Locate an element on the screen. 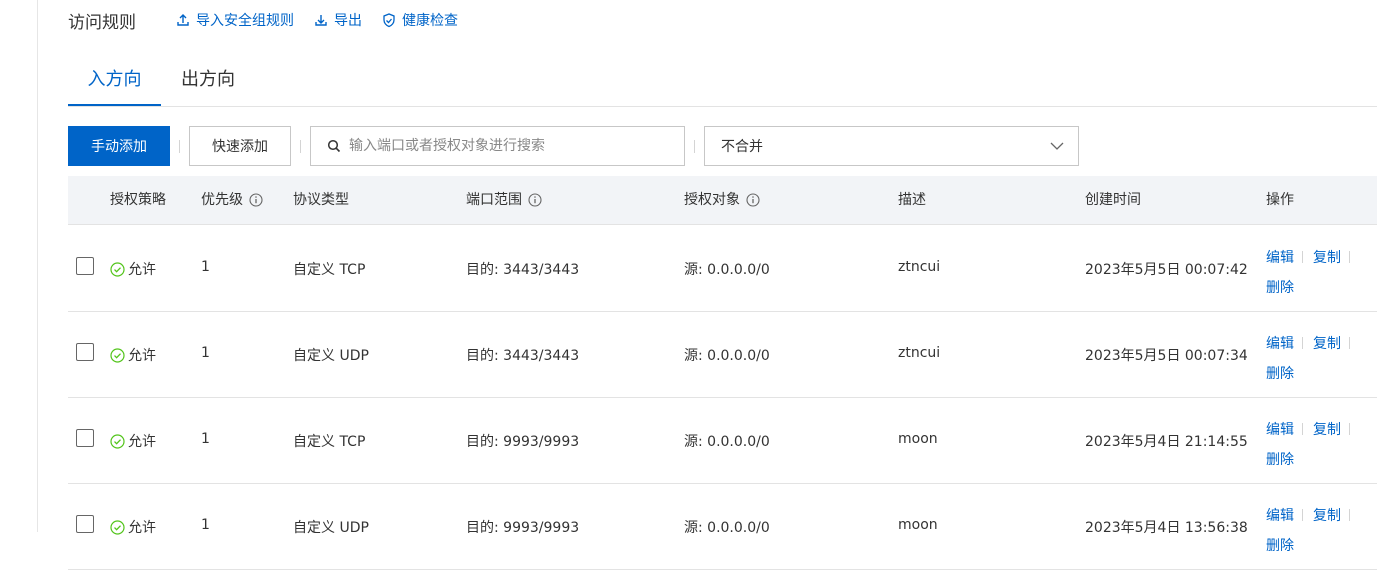  left-divider is located at coordinates (37, 266).